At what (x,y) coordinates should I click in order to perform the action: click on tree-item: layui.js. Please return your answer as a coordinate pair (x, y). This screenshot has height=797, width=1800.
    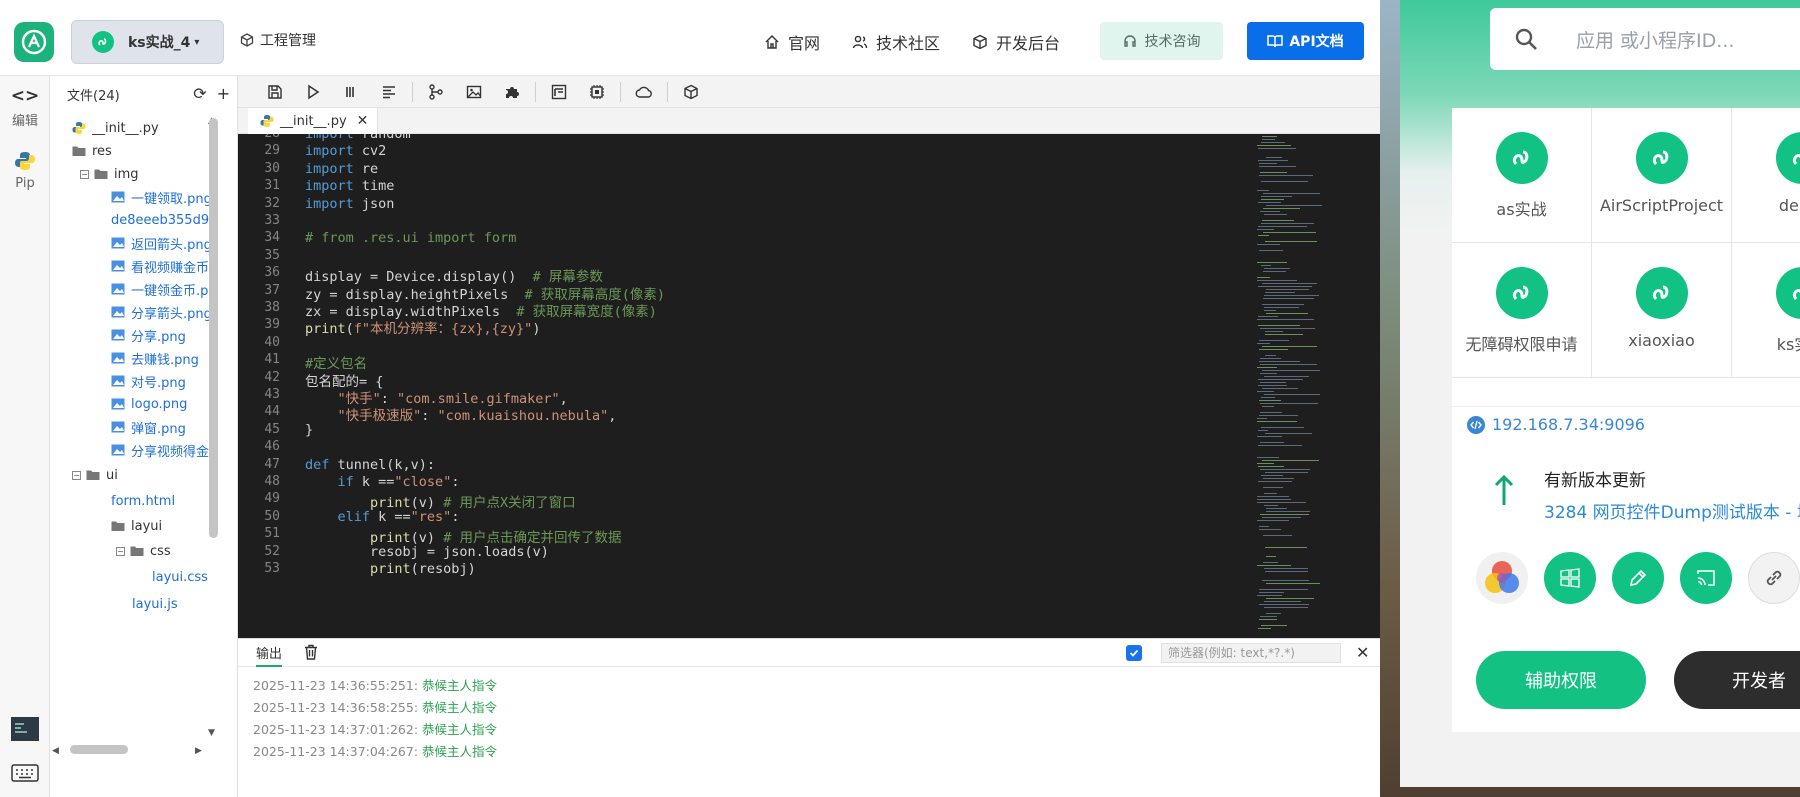
    Looking at the image, I should click on (155, 604).